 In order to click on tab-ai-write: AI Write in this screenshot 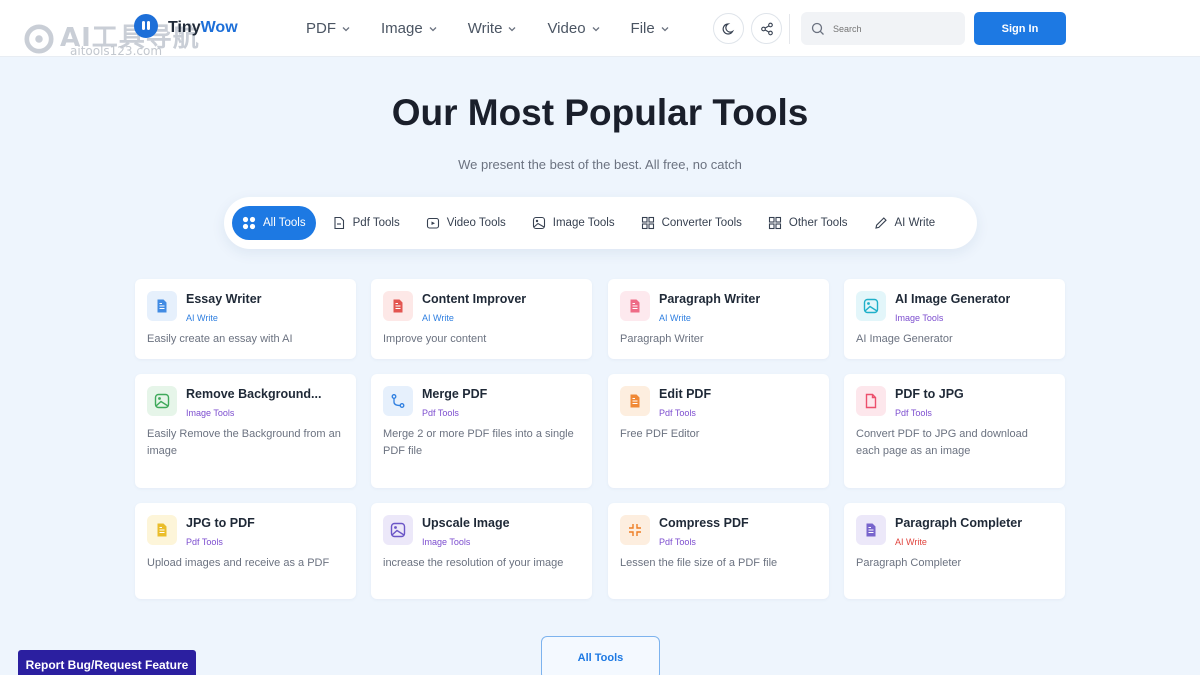, I will do `click(905, 223)`.